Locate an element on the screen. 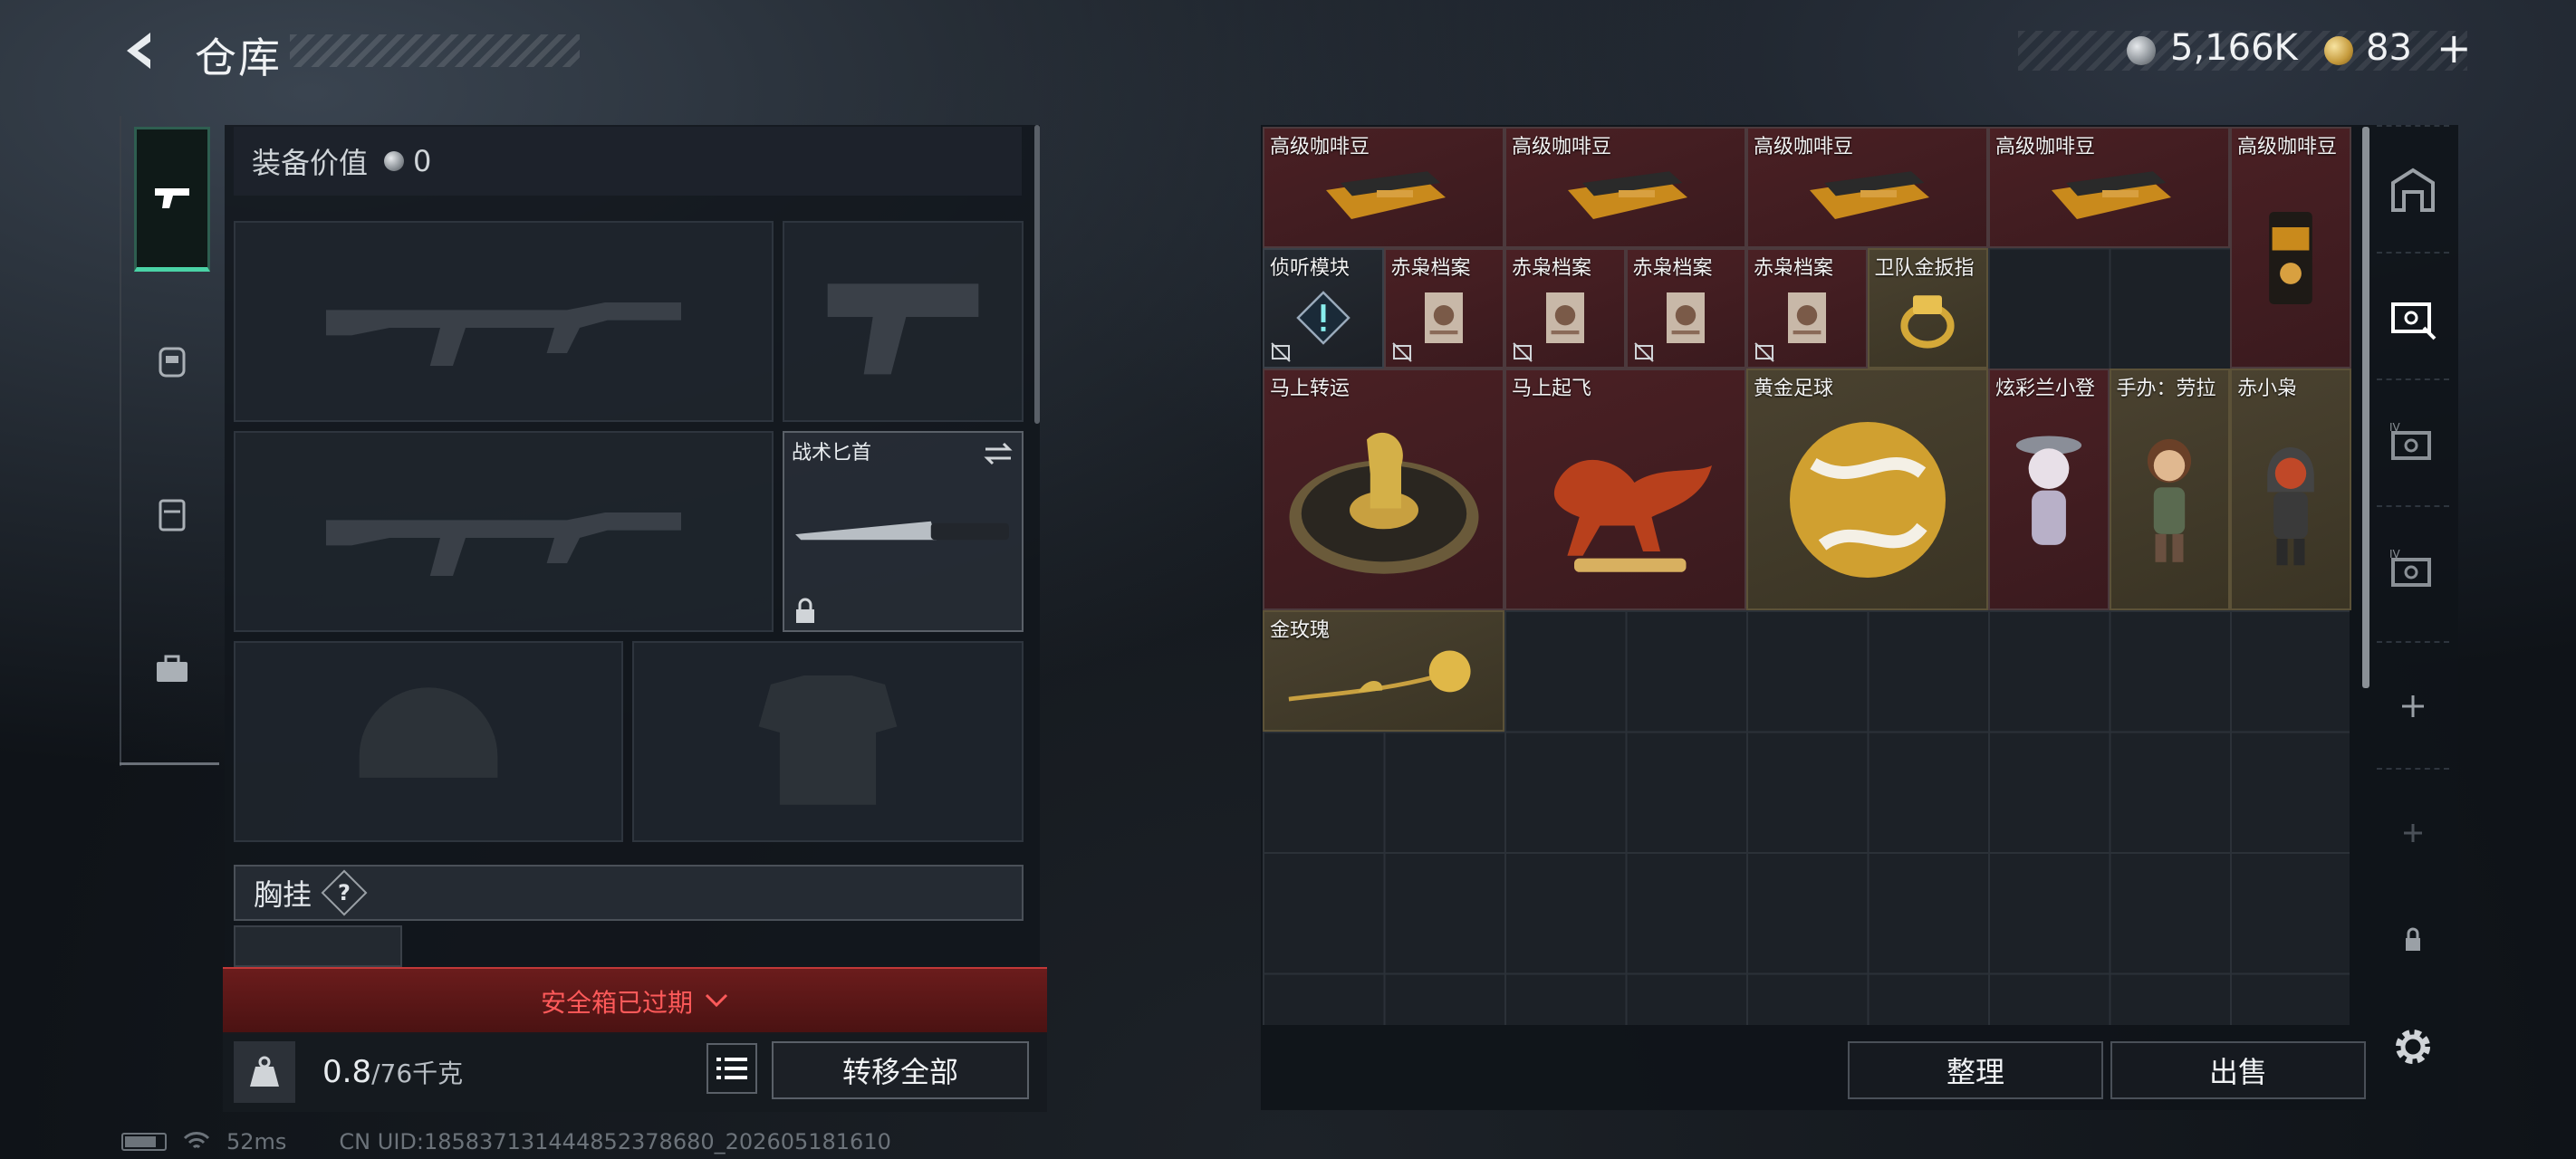 The image size is (2576, 1159). tab-toolbox is located at coordinates (172, 668).